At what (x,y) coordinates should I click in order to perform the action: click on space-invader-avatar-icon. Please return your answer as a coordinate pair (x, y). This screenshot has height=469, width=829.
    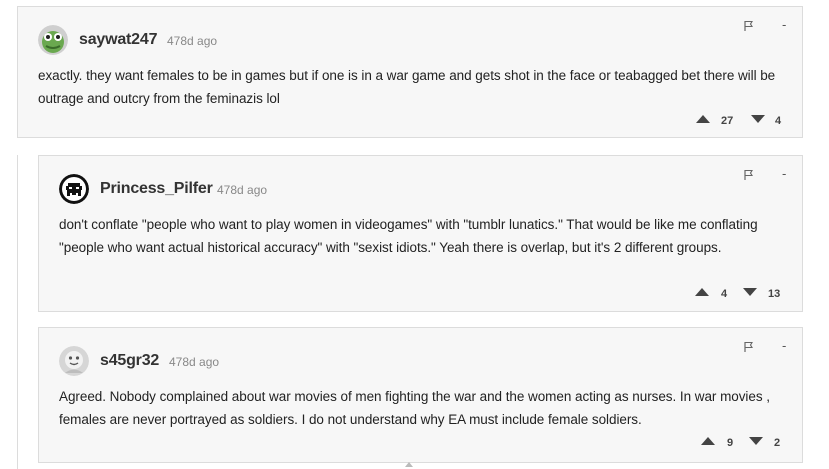
    Looking at the image, I should click on (74, 189).